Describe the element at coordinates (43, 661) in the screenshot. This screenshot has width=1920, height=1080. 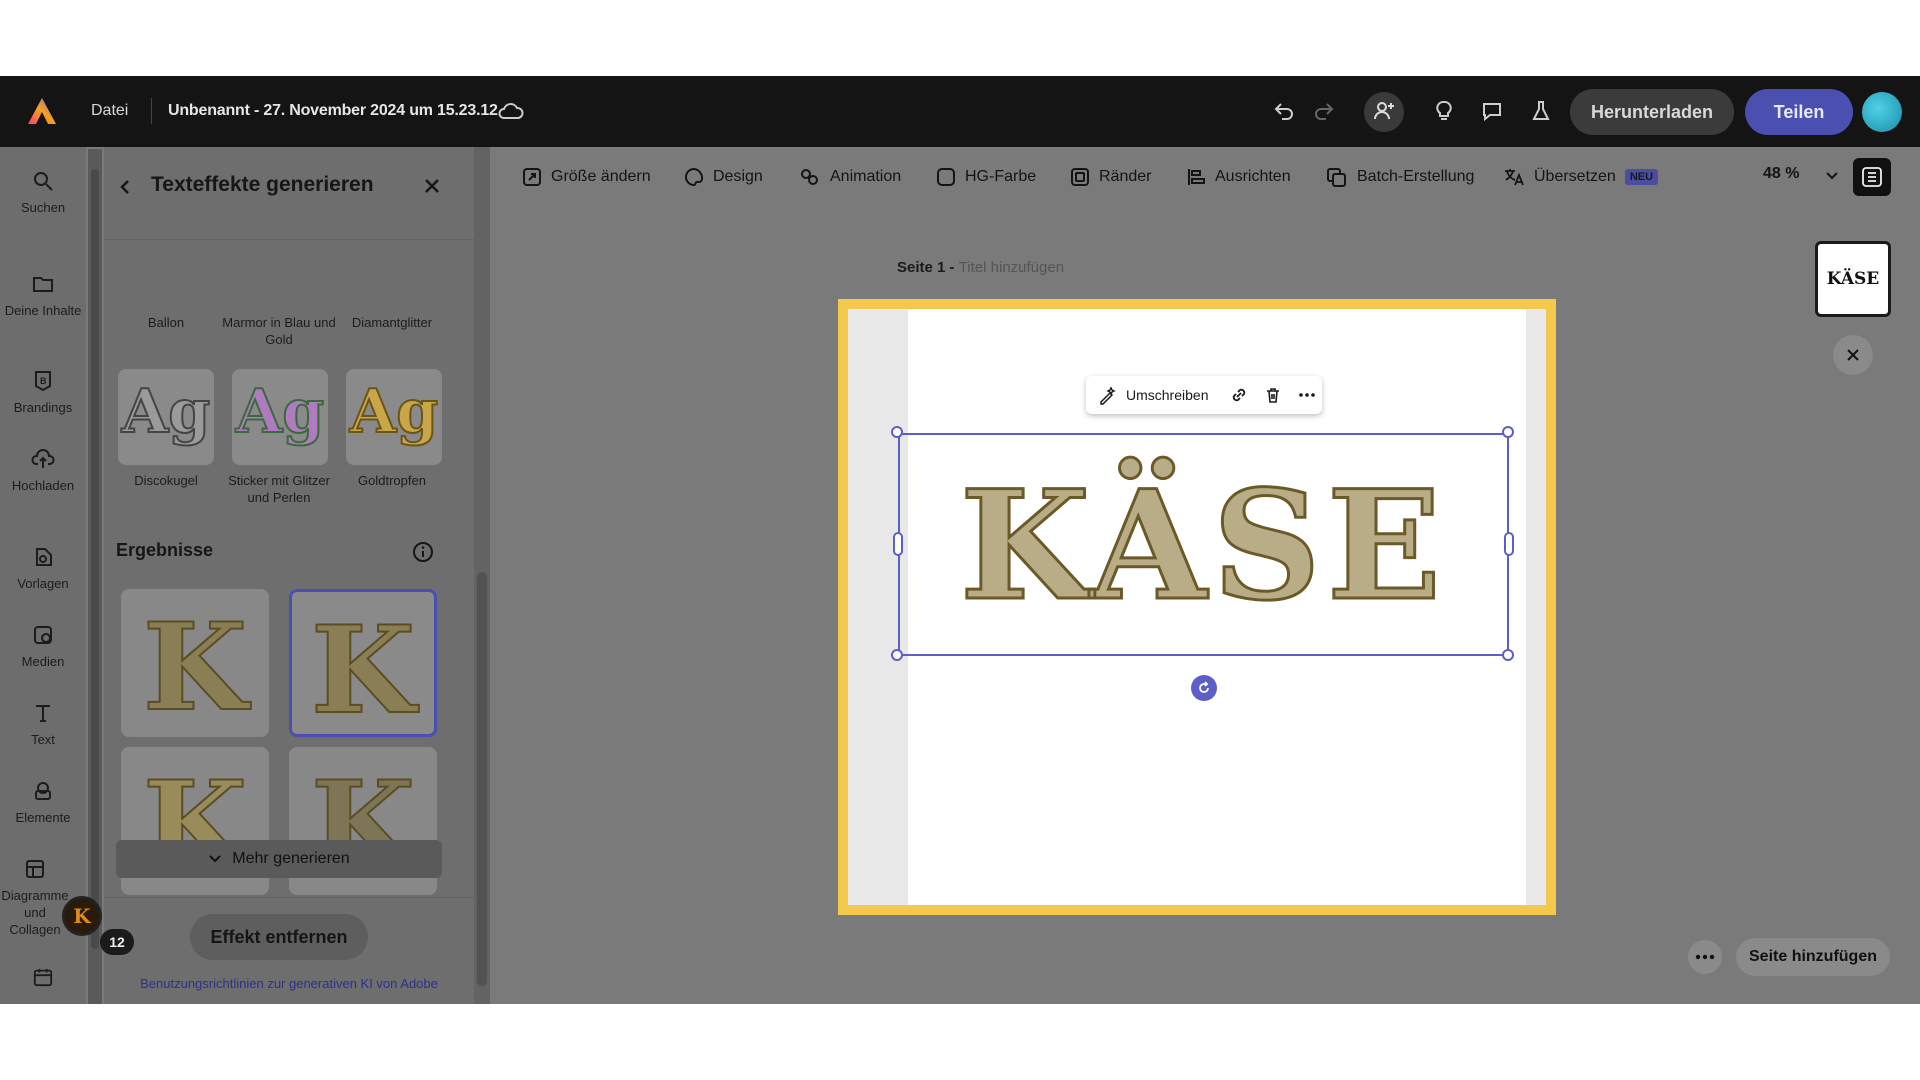
I see `rail-label: Medien` at that location.